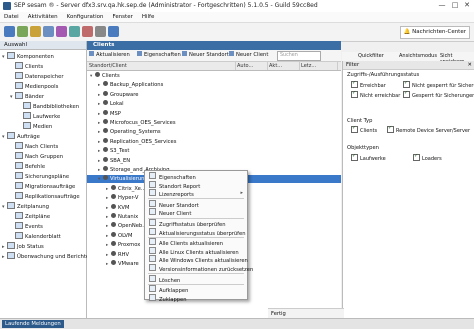  I want to click on access-status-title: Zugriffs-/Ausführungsstatus, so click(383, 75).